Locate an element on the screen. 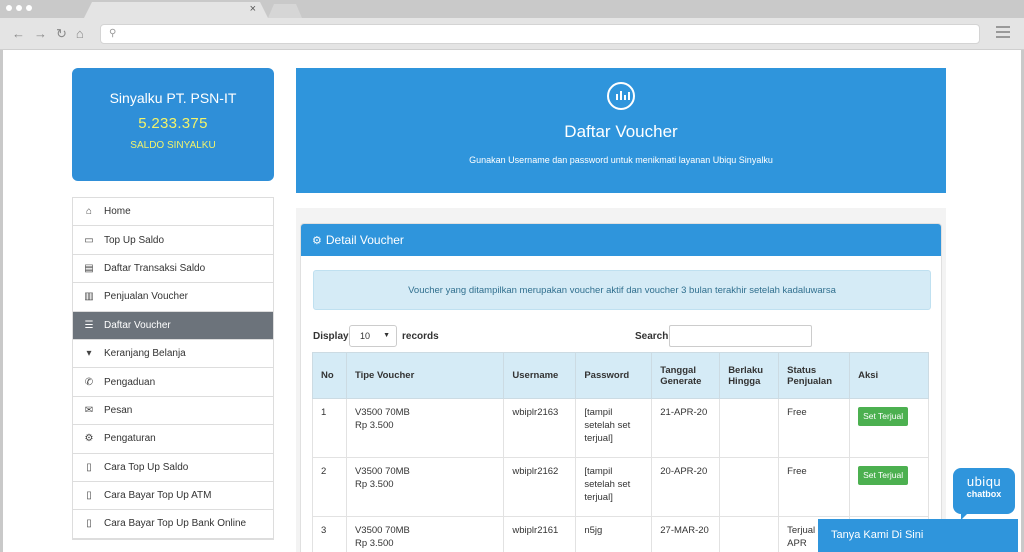 This screenshot has height=552, width=1024. sidebar-item-daftar-voucher: ☰ Daftar Voucher is located at coordinates (173, 325).